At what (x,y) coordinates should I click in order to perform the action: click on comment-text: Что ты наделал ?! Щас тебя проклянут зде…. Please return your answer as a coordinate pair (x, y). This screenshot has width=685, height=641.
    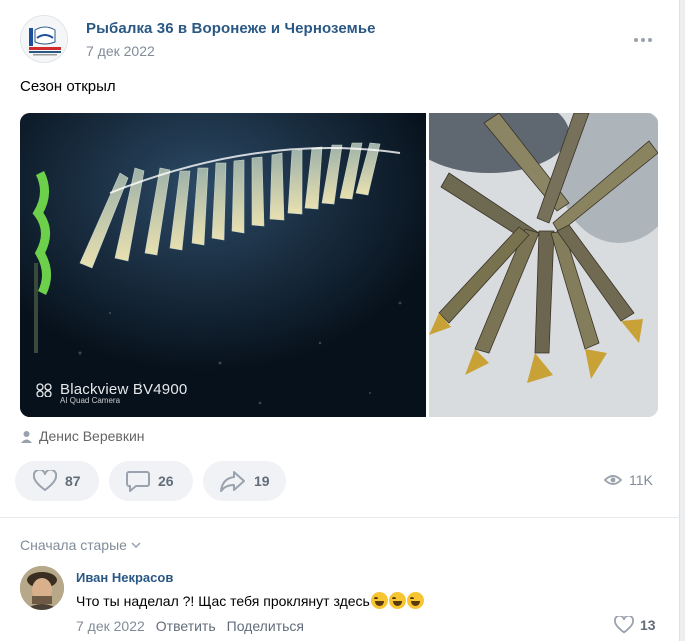
    Looking at the image, I should click on (250, 600).